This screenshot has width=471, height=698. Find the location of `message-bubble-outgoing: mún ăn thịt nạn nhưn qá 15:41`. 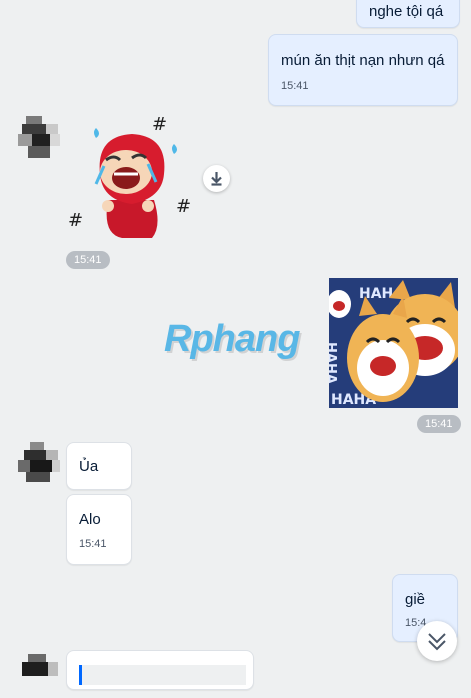

message-bubble-outgoing: mún ăn thịt nạn nhưn qá 15:41 is located at coordinates (363, 70).